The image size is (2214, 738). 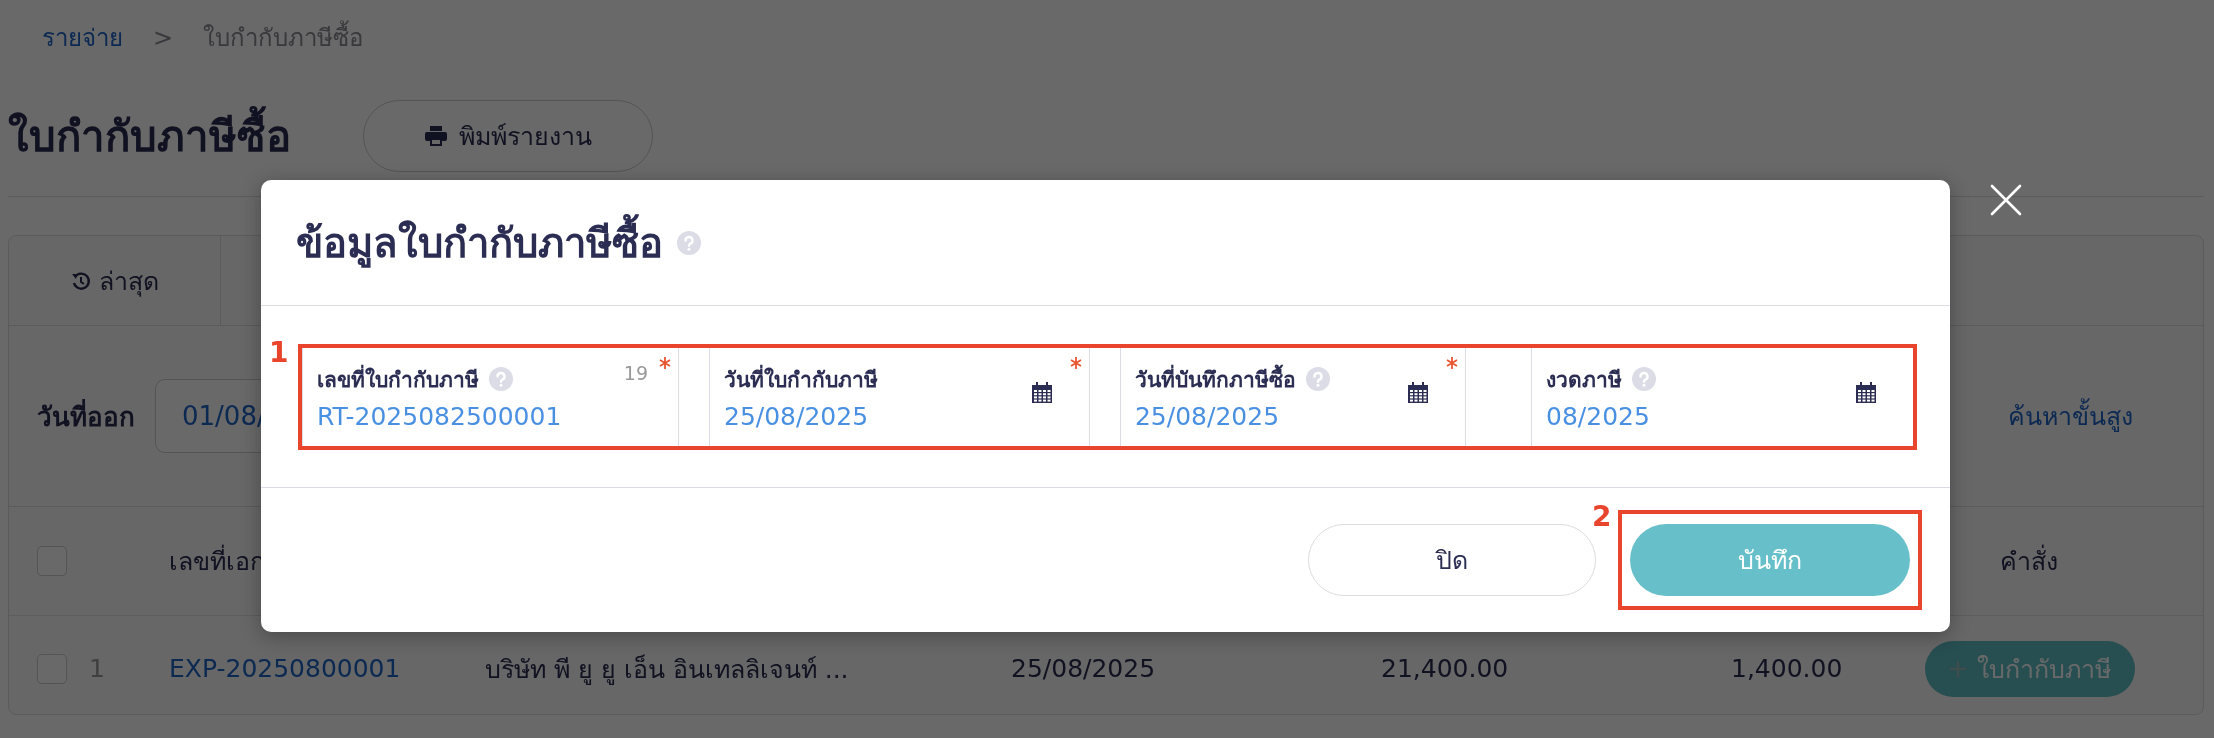 I want to click on input-field: วันที่บันทึกภาษีซื้อ 25/08/2025, so click(x=1293, y=396).